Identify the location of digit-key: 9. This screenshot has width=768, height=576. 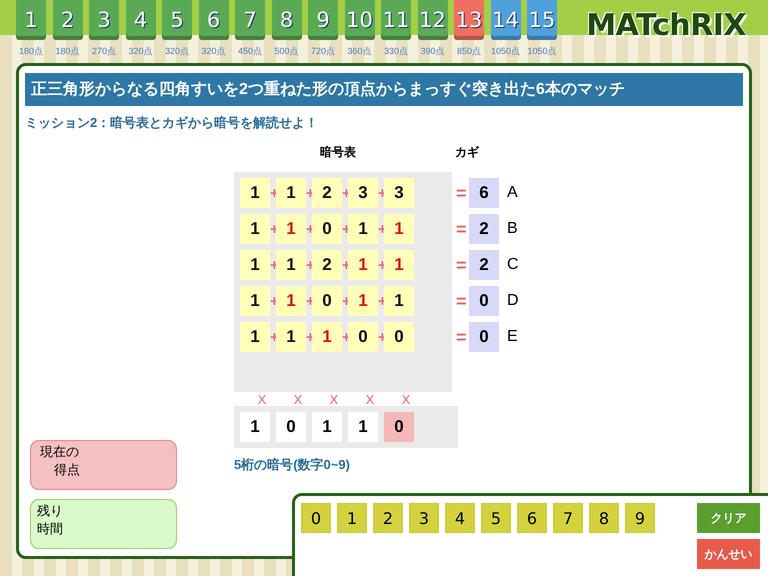
(640, 518).